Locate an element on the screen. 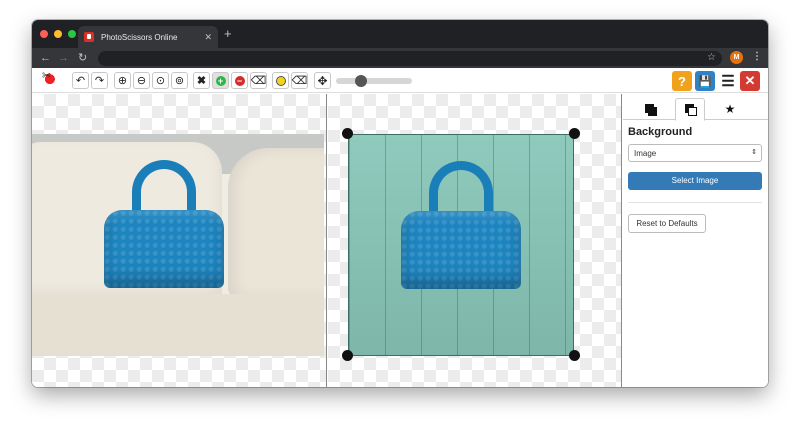 This screenshot has height=429, width=800. bookmark-star-icon: ☆ is located at coordinates (711, 57).